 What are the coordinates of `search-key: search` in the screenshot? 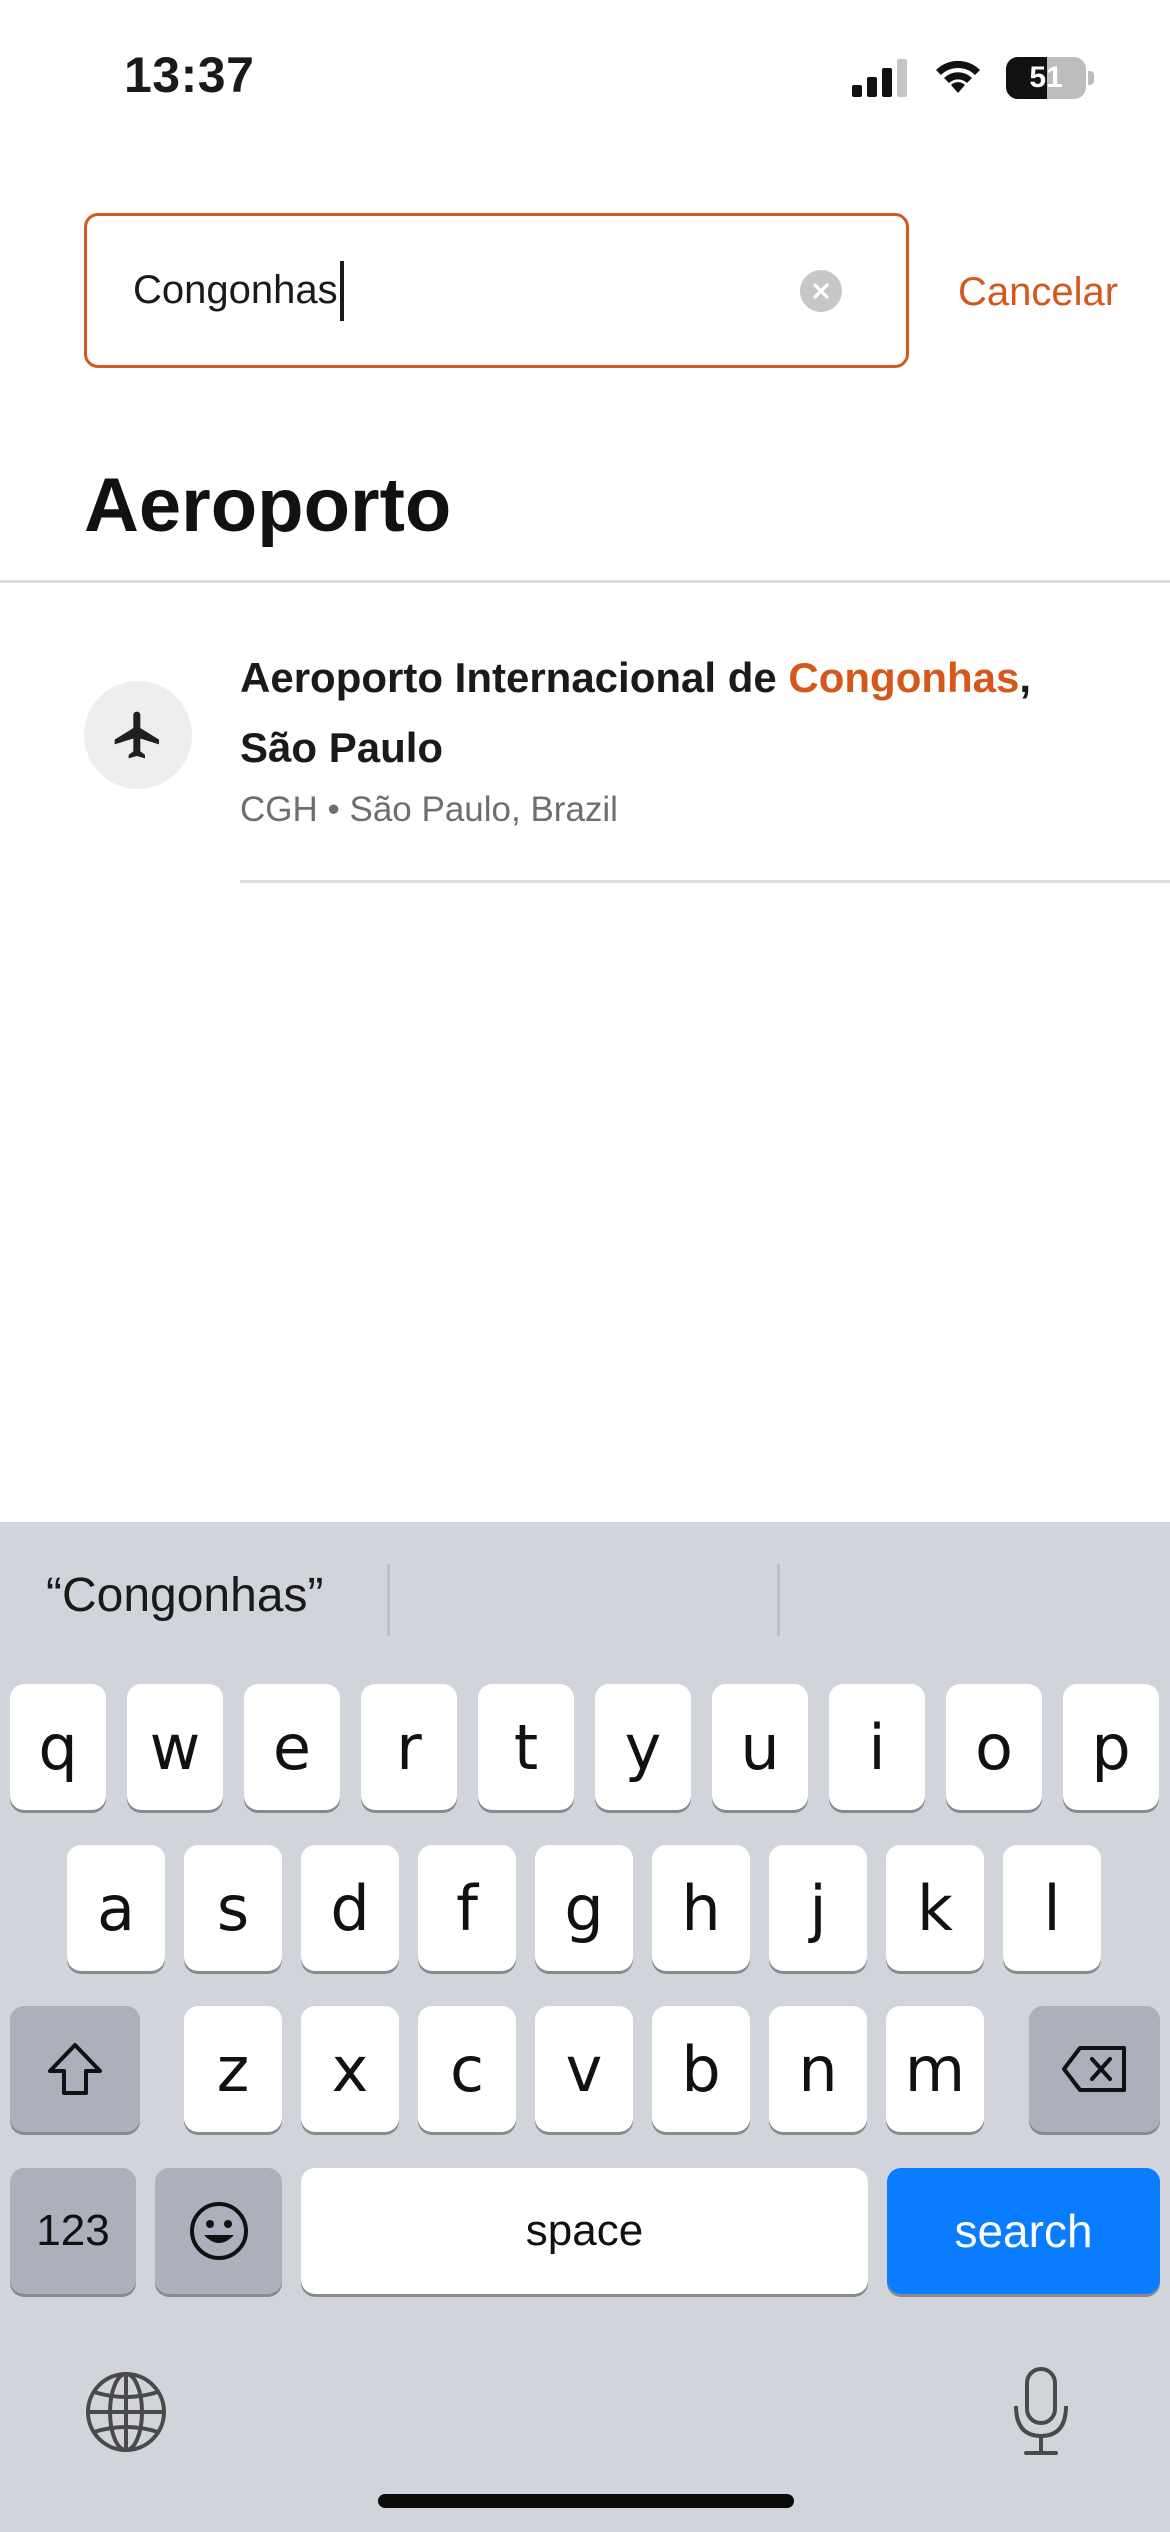 It's located at (1023, 2231).